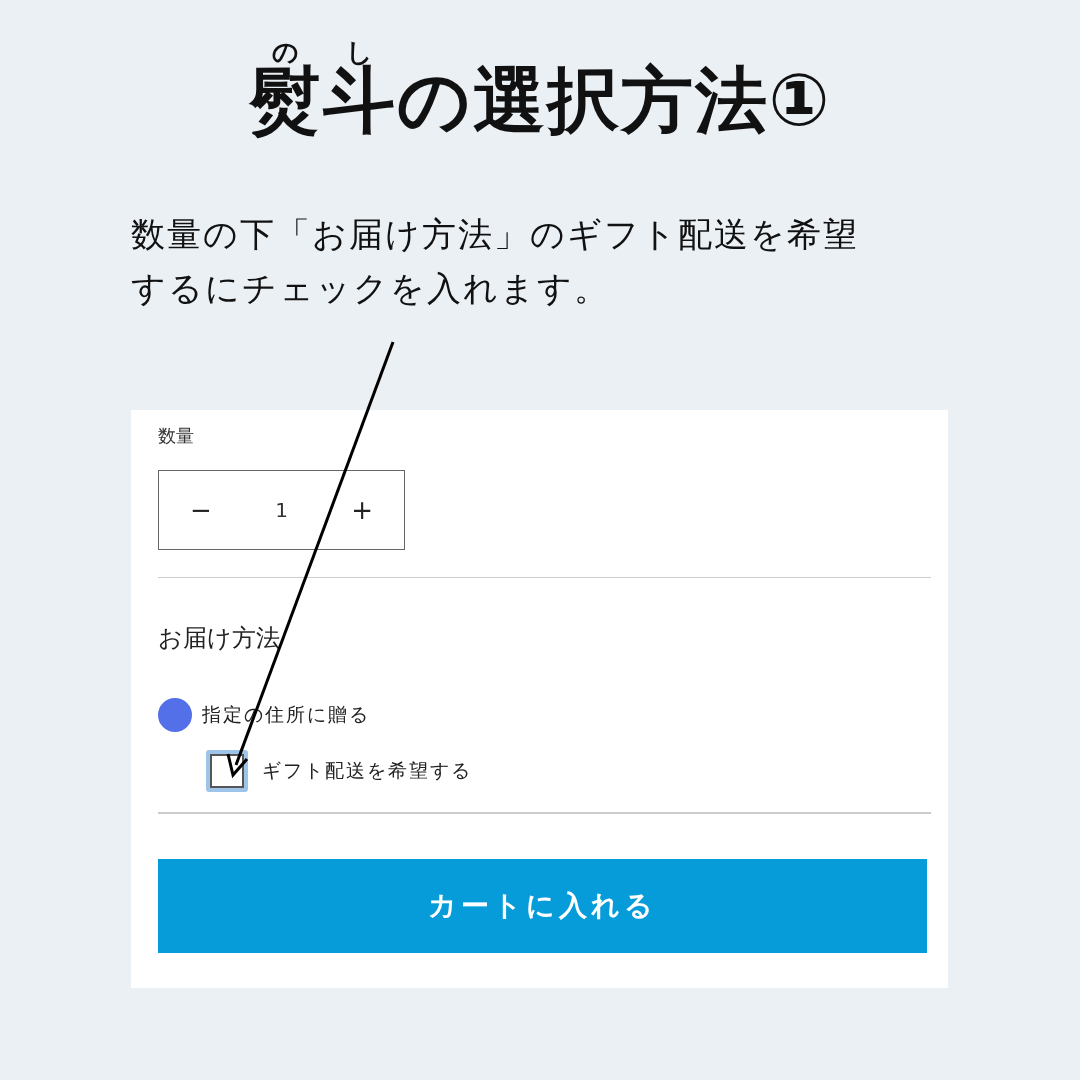 This screenshot has width=1080, height=1080. Describe the element at coordinates (219, 639) in the screenshot. I see `delivery-heading: お届け方法` at that location.